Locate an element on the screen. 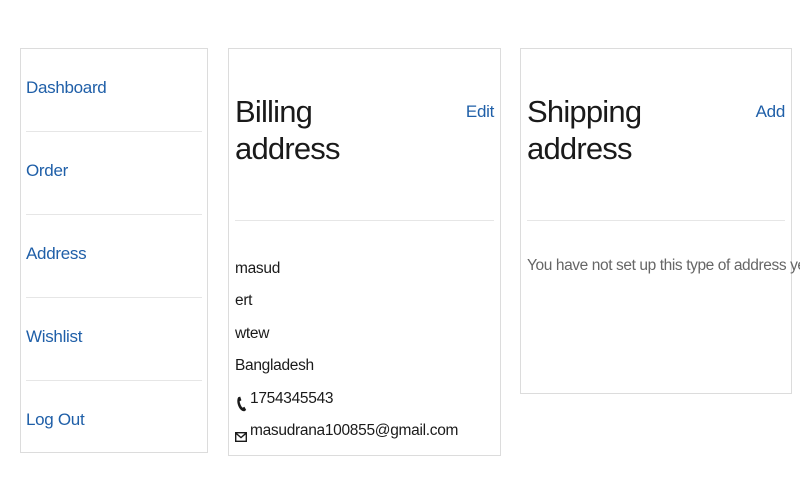 This screenshot has height=500, width=800. envelope-icon is located at coordinates (241, 433).